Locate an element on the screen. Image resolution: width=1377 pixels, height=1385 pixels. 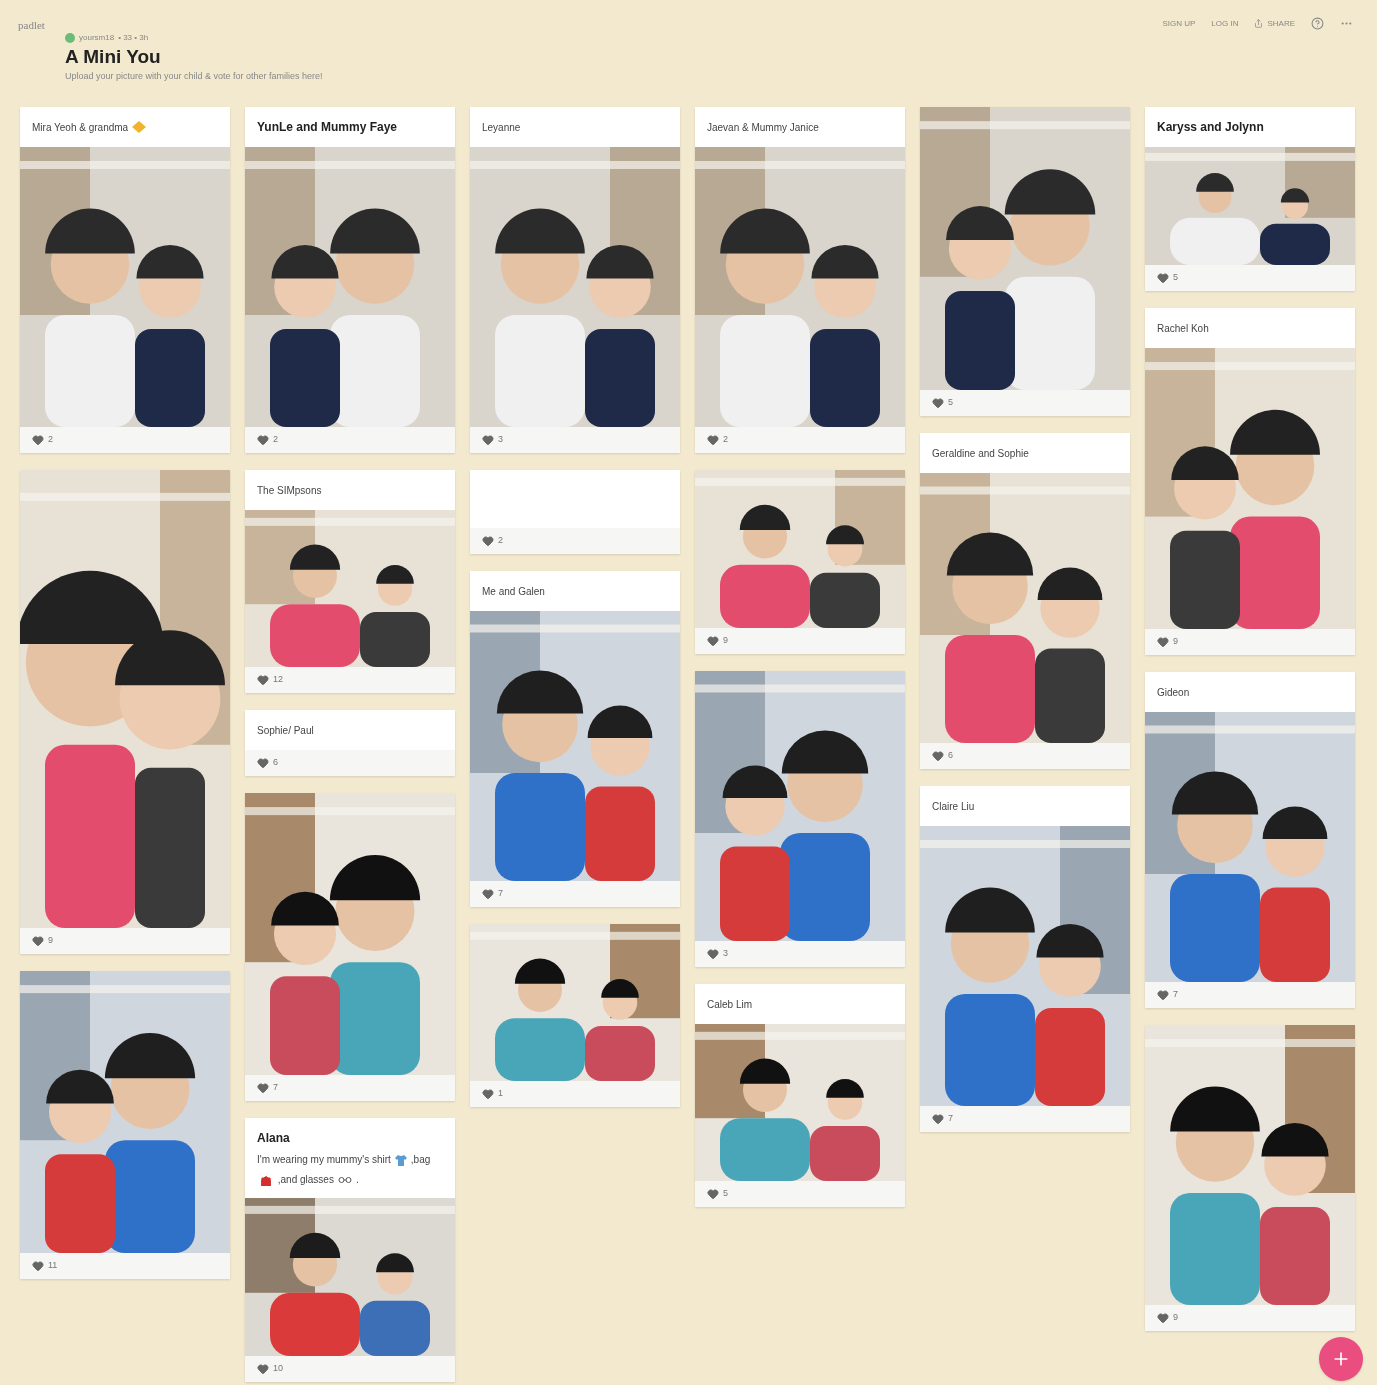
post-title: Gideon is located at coordinates (1173, 692).